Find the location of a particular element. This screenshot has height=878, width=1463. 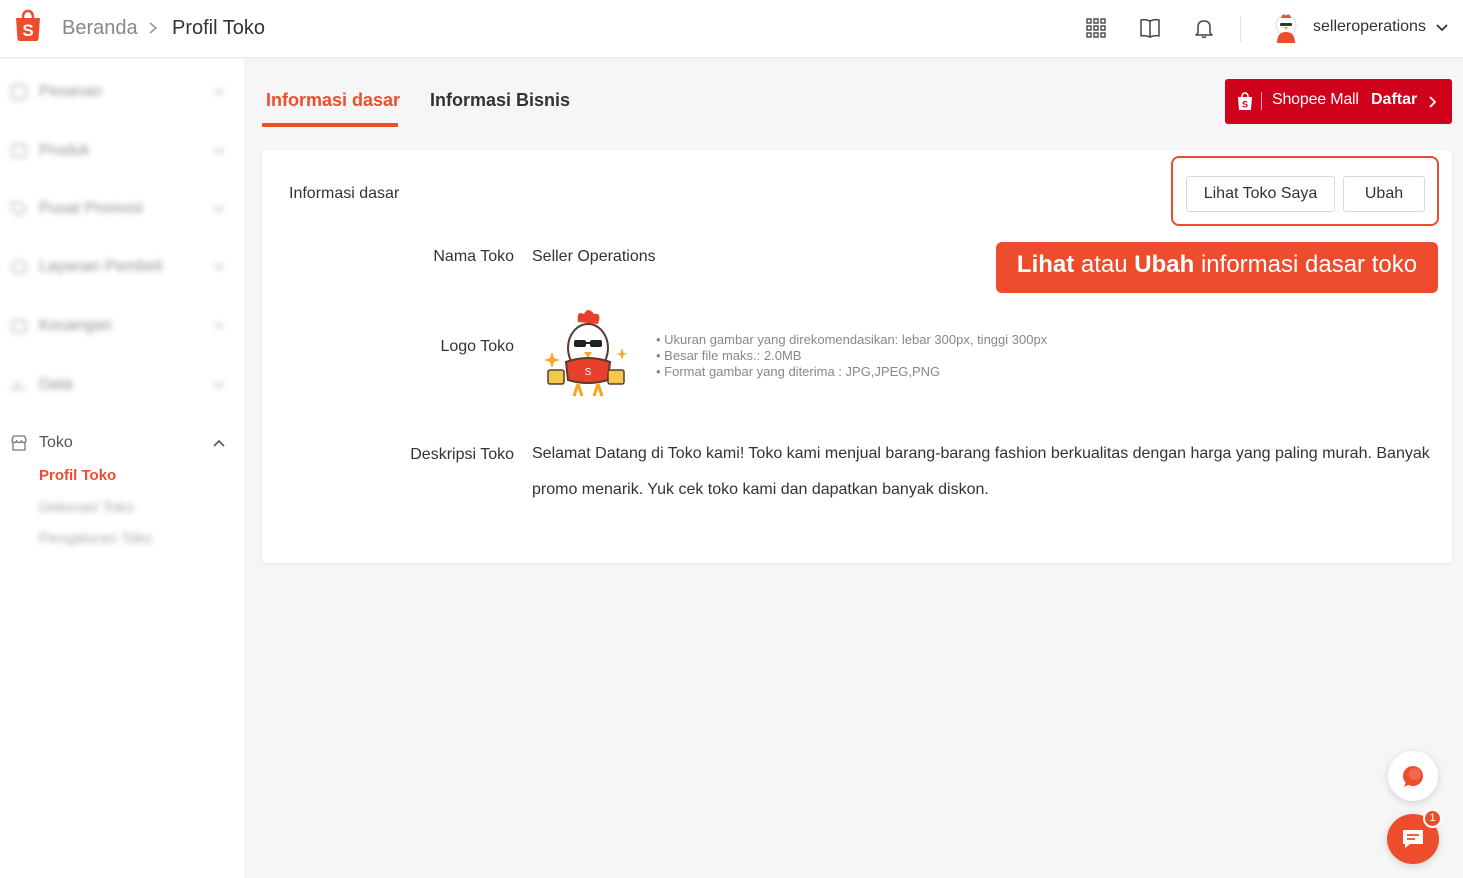

sidebar-item-label: Data is located at coordinates (56, 384).